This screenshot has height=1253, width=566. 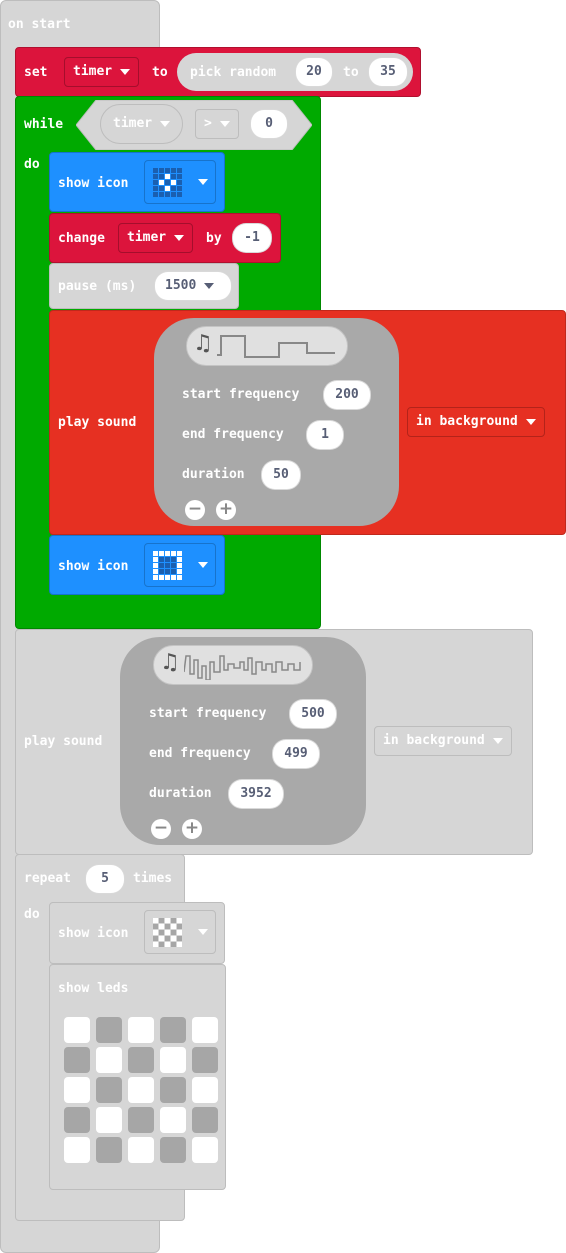 I want to click on variable-dropdown-timer-change: timer, so click(x=156, y=238).